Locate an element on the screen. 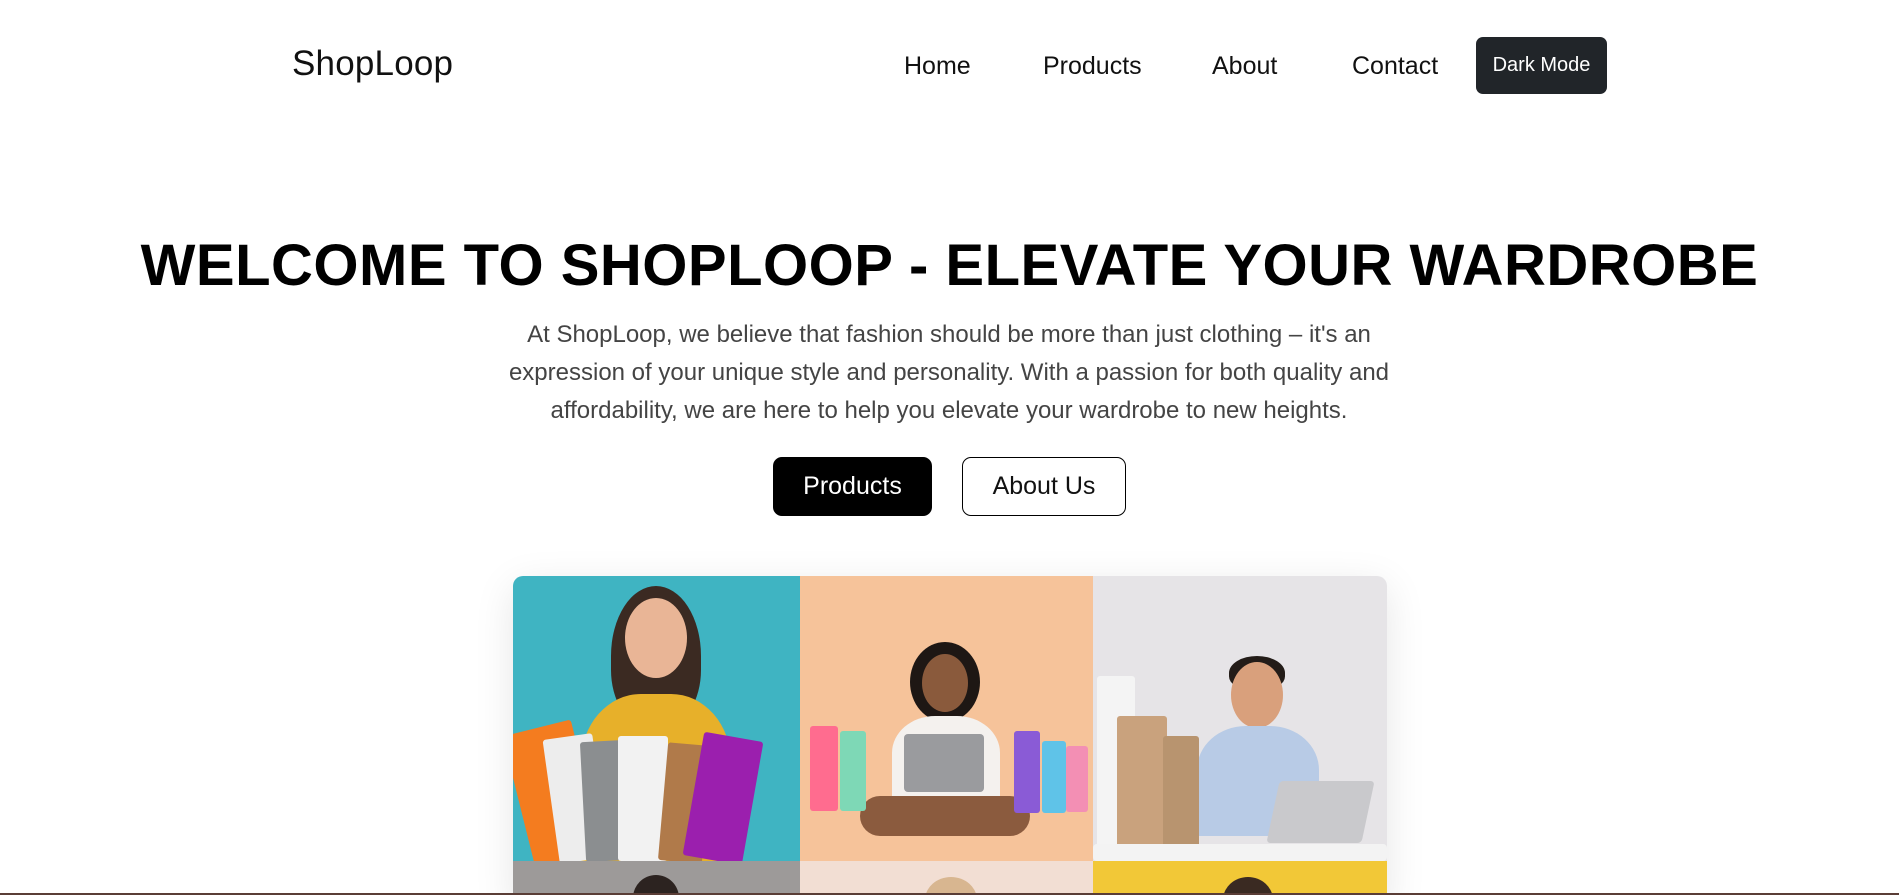 The height and width of the screenshot is (895, 1899). blue-bag is located at coordinates (1054, 777).